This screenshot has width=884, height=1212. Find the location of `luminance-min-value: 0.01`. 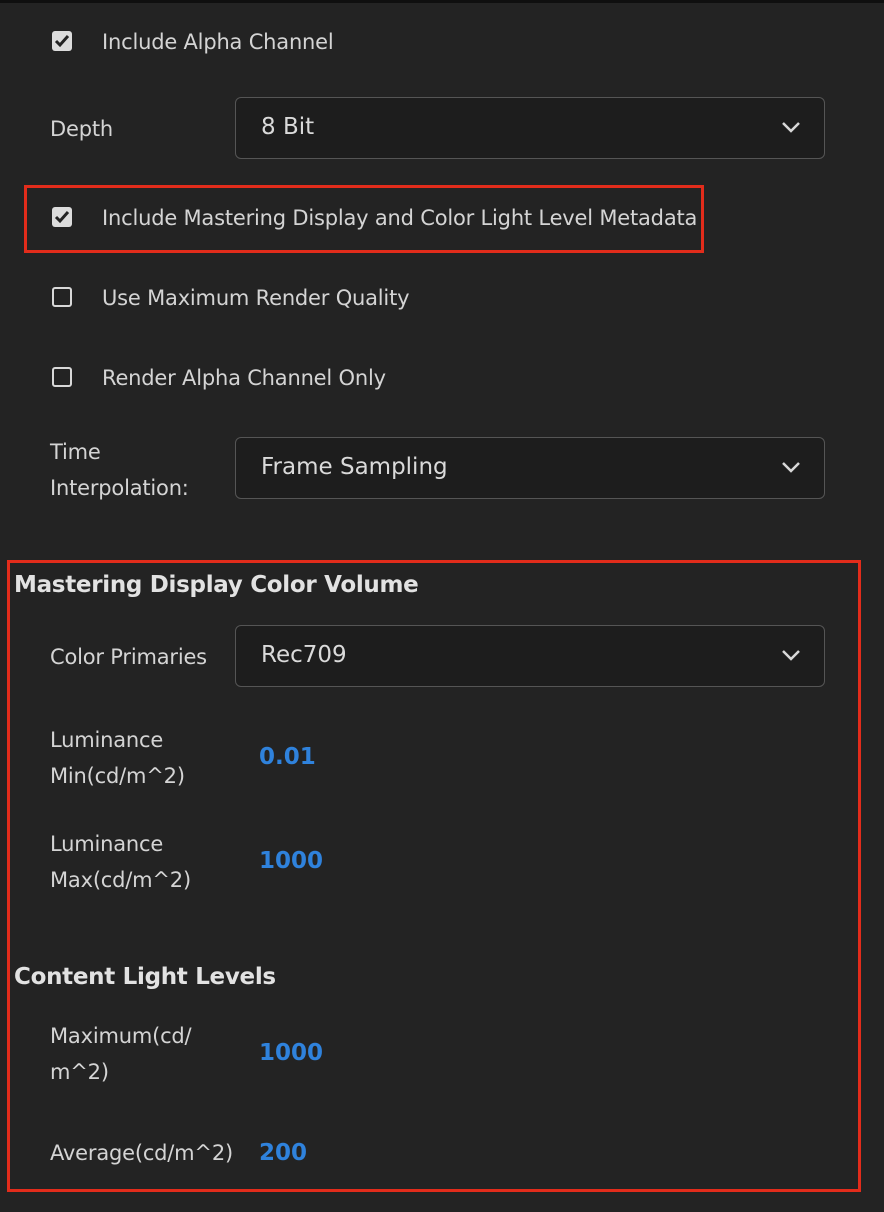

luminance-min-value: 0.01 is located at coordinates (287, 757).